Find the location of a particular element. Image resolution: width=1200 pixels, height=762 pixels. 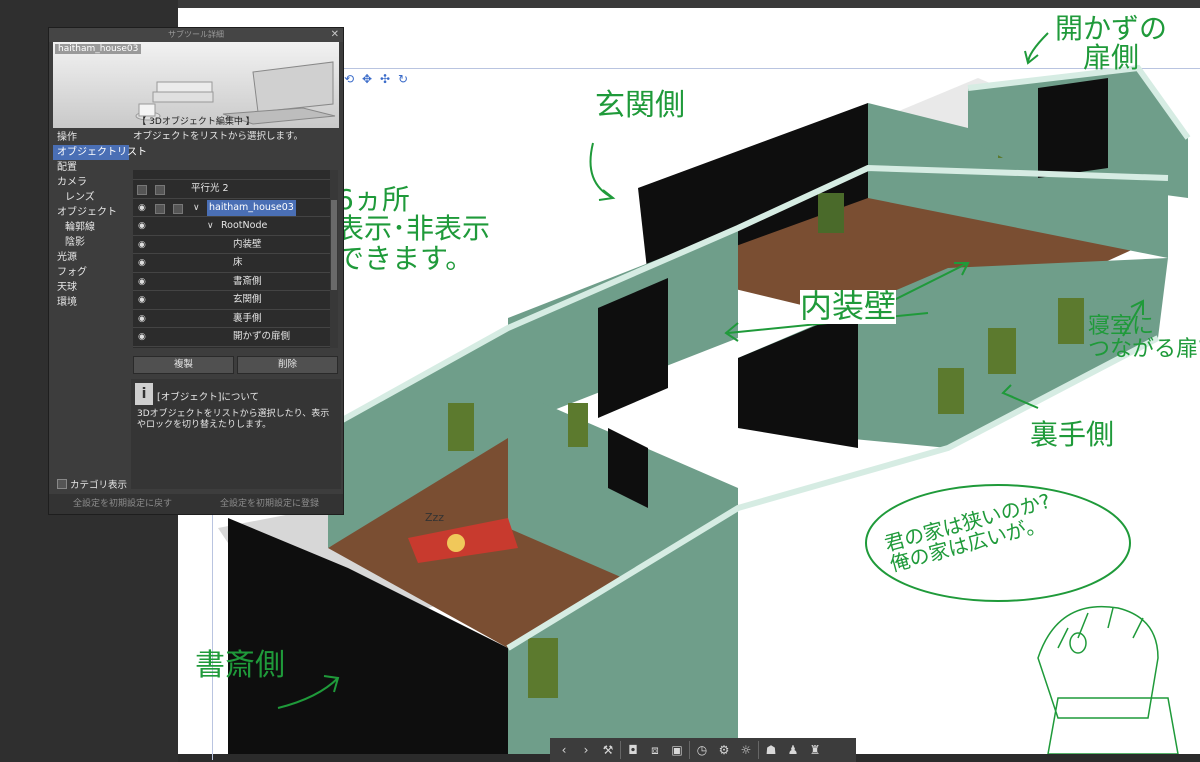

list-row: ◉ 玄関側 is located at coordinates (235, 300).